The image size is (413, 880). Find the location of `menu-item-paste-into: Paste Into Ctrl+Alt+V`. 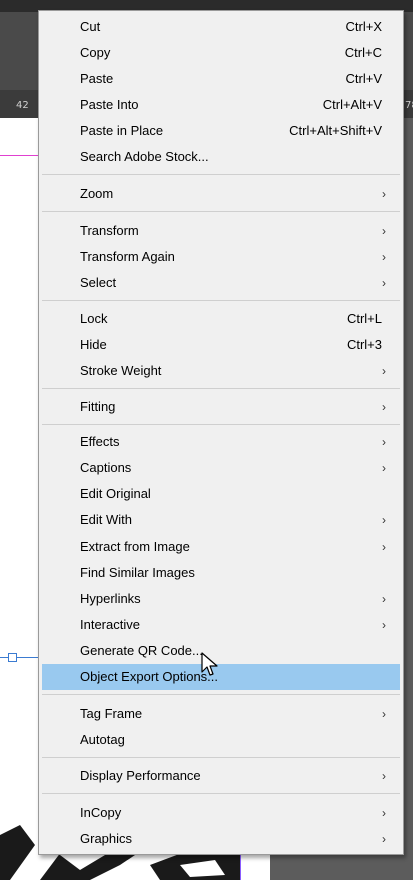

menu-item-paste-into: Paste Into Ctrl+Alt+V is located at coordinates (221, 105).